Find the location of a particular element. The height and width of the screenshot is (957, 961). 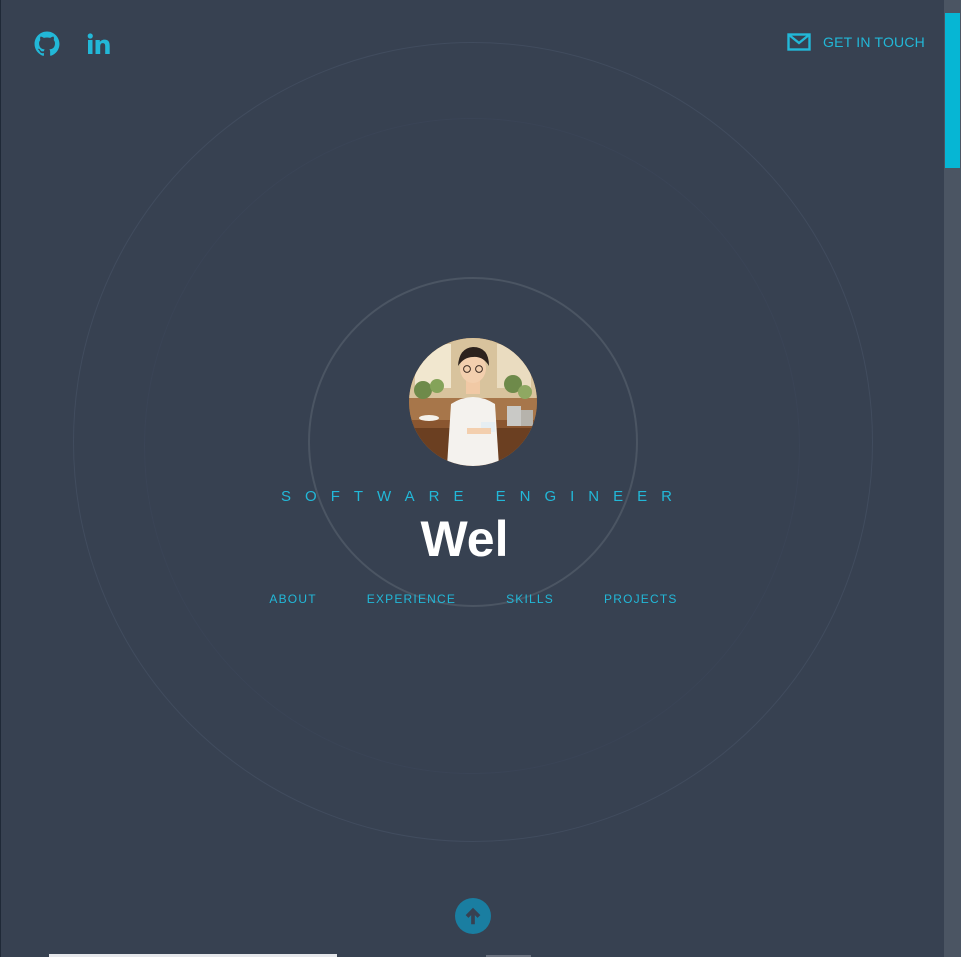

github-icon is located at coordinates (47, 43).